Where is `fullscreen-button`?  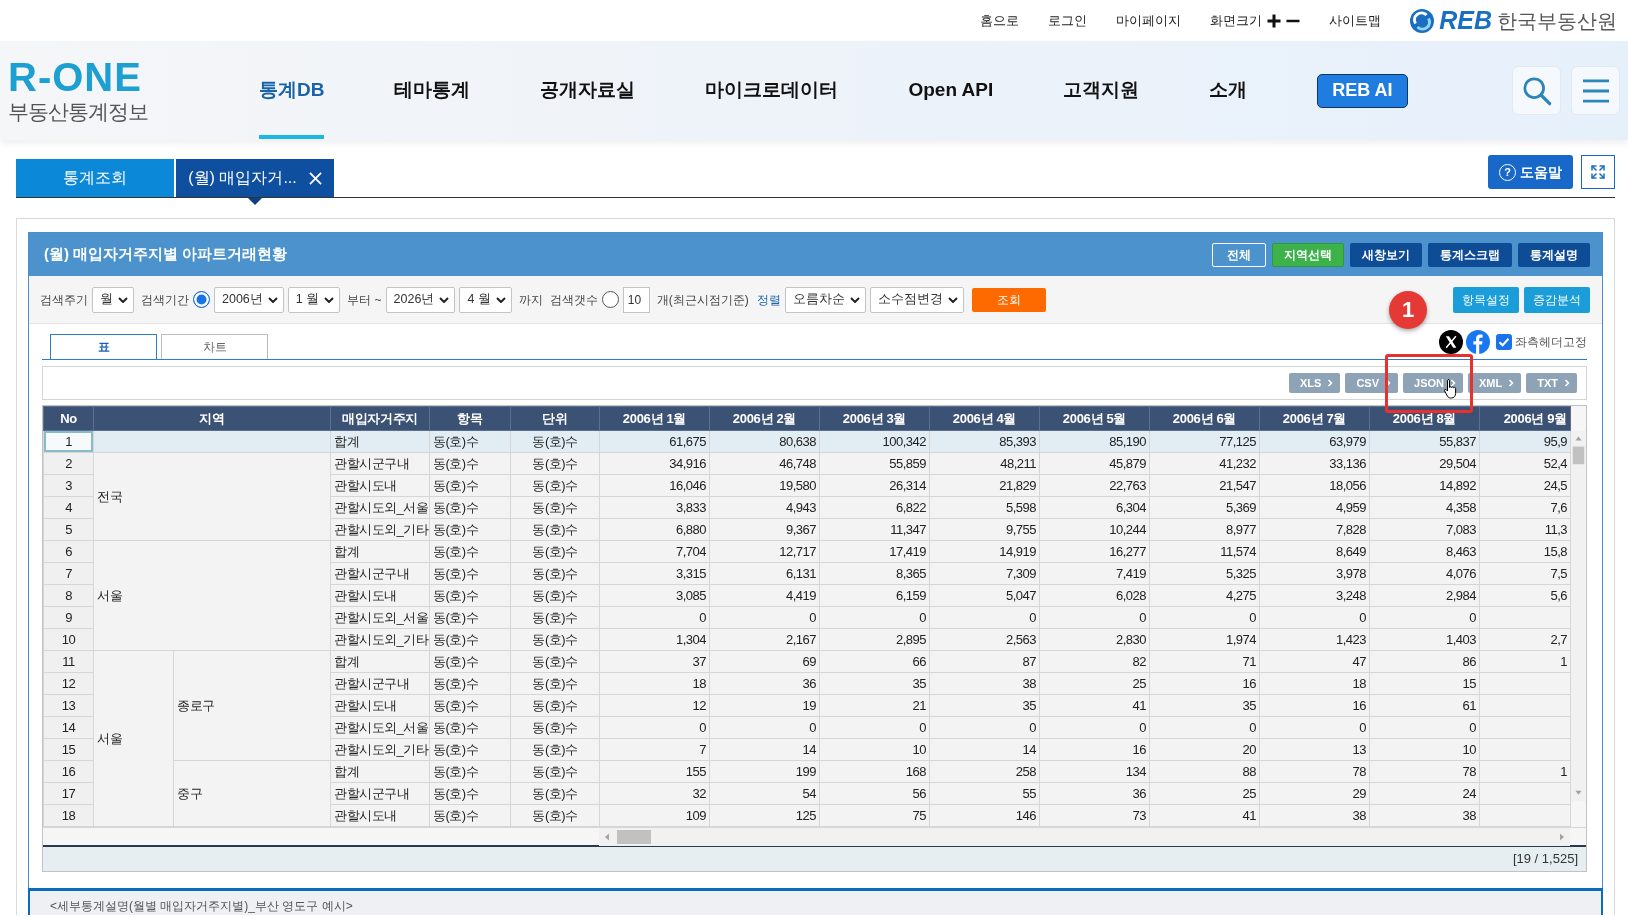
fullscreen-button is located at coordinates (1598, 172).